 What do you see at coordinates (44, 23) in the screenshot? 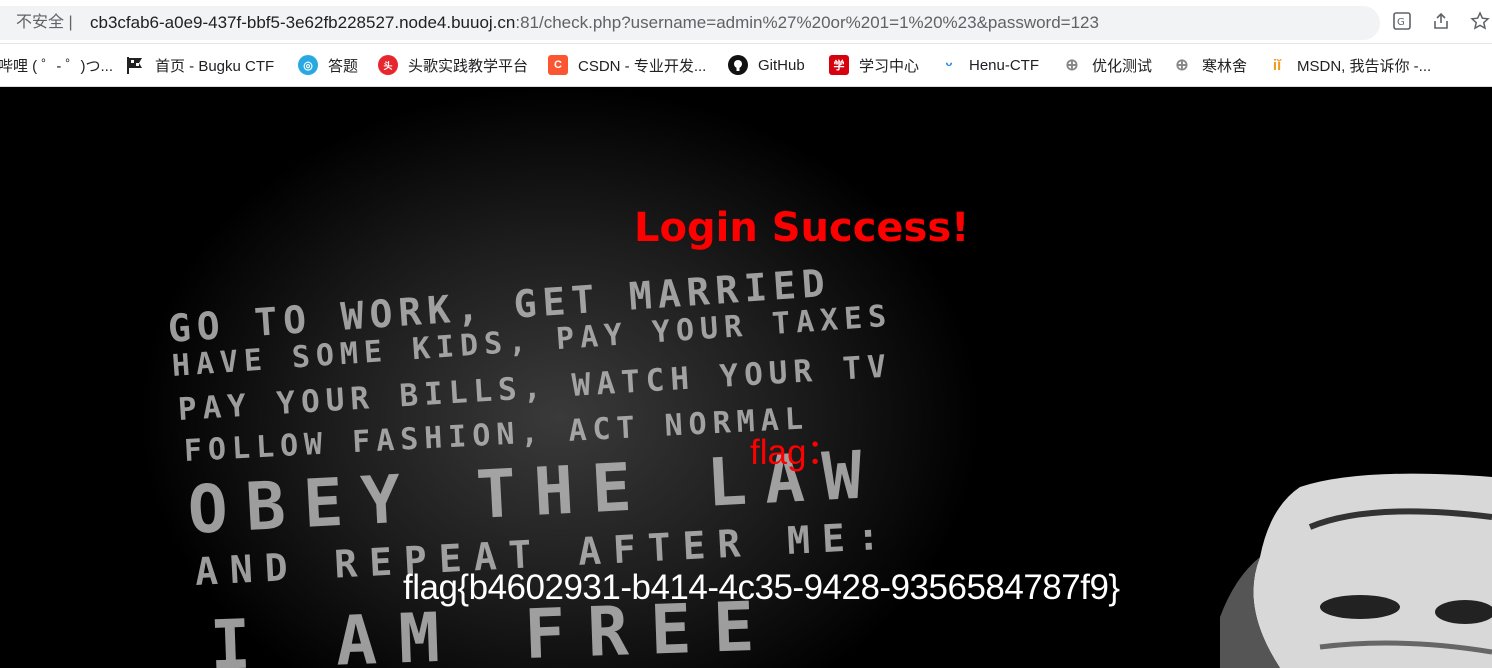
I see `security-indicator: 不安全 |` at bounding box center [44, 23].